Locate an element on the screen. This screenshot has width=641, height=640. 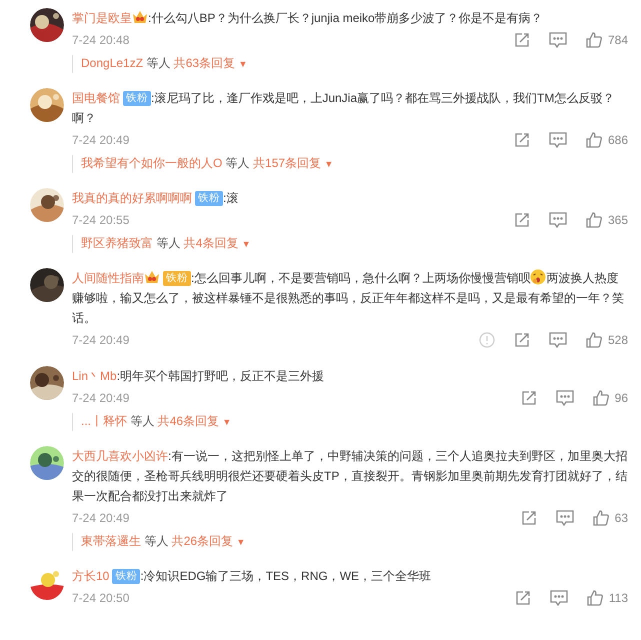
comment-time: 7-24 20:50 is located at coordinates (101, 597).